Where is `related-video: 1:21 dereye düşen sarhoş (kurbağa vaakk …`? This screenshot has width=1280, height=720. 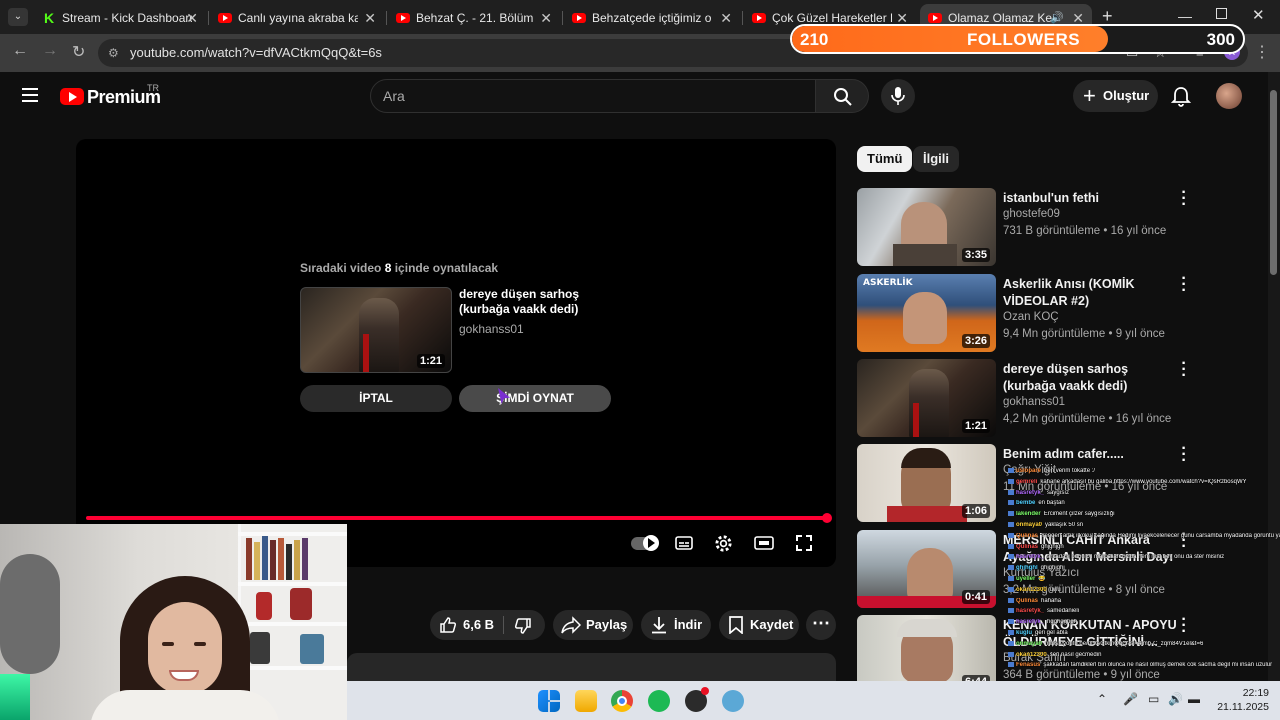 related-video: 1:21 dereye düşen sarhoş (kurbağa vaakk … is located at coordinates (1059, 397).